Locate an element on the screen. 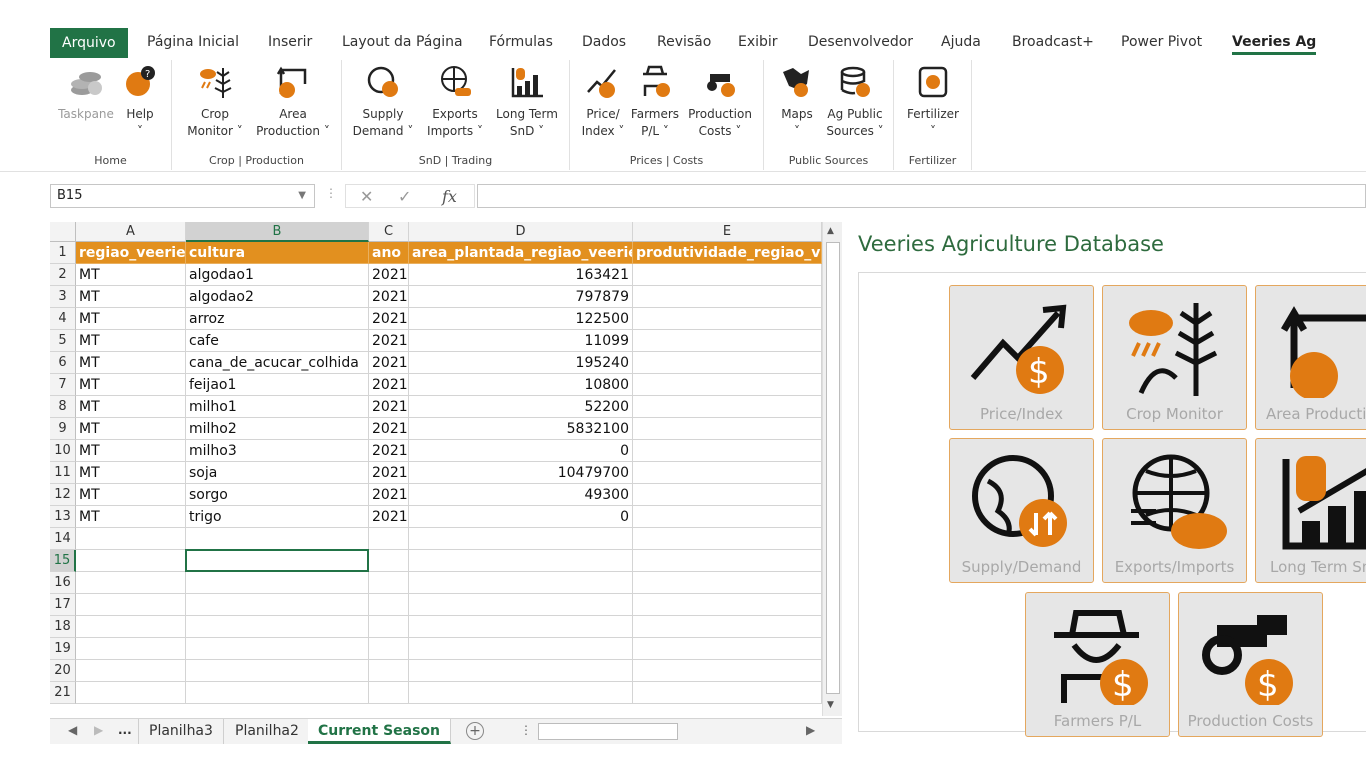 This screenshot has width=1366, height=768. tile-exports-imports: Exports/Imports is located at coordinates (1174, 510).